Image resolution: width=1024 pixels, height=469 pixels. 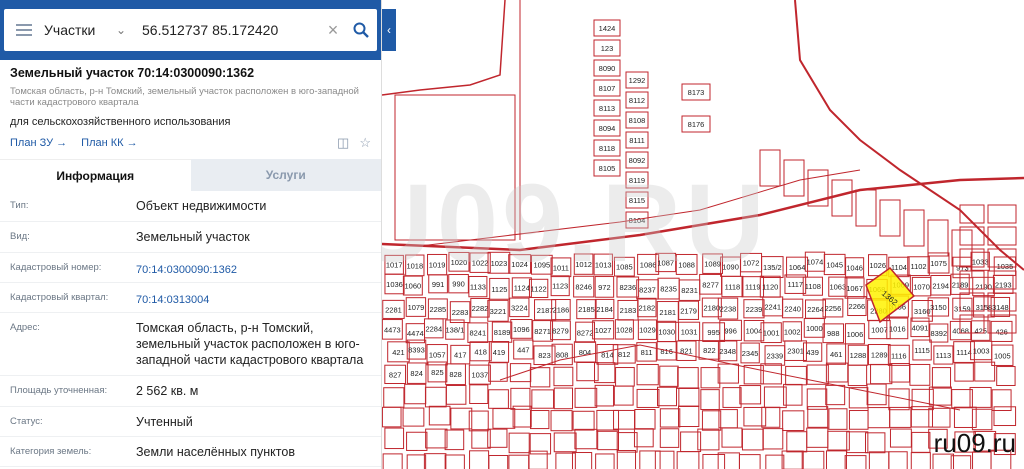 I want to click on clear-icon: ×, so click(x=333, y=30).